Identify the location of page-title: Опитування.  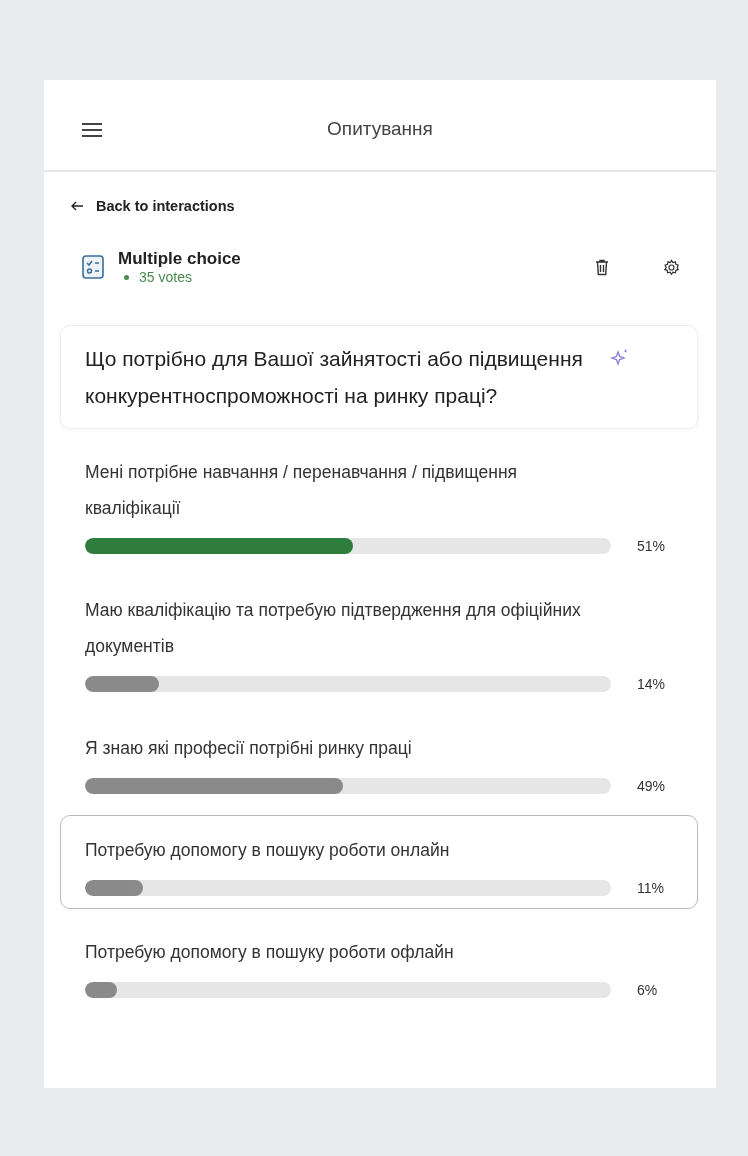
(380, 129).